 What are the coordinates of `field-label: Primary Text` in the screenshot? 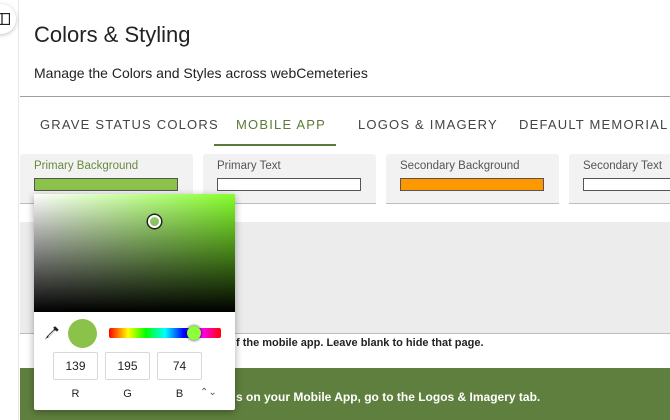 It's located at (249, 166).